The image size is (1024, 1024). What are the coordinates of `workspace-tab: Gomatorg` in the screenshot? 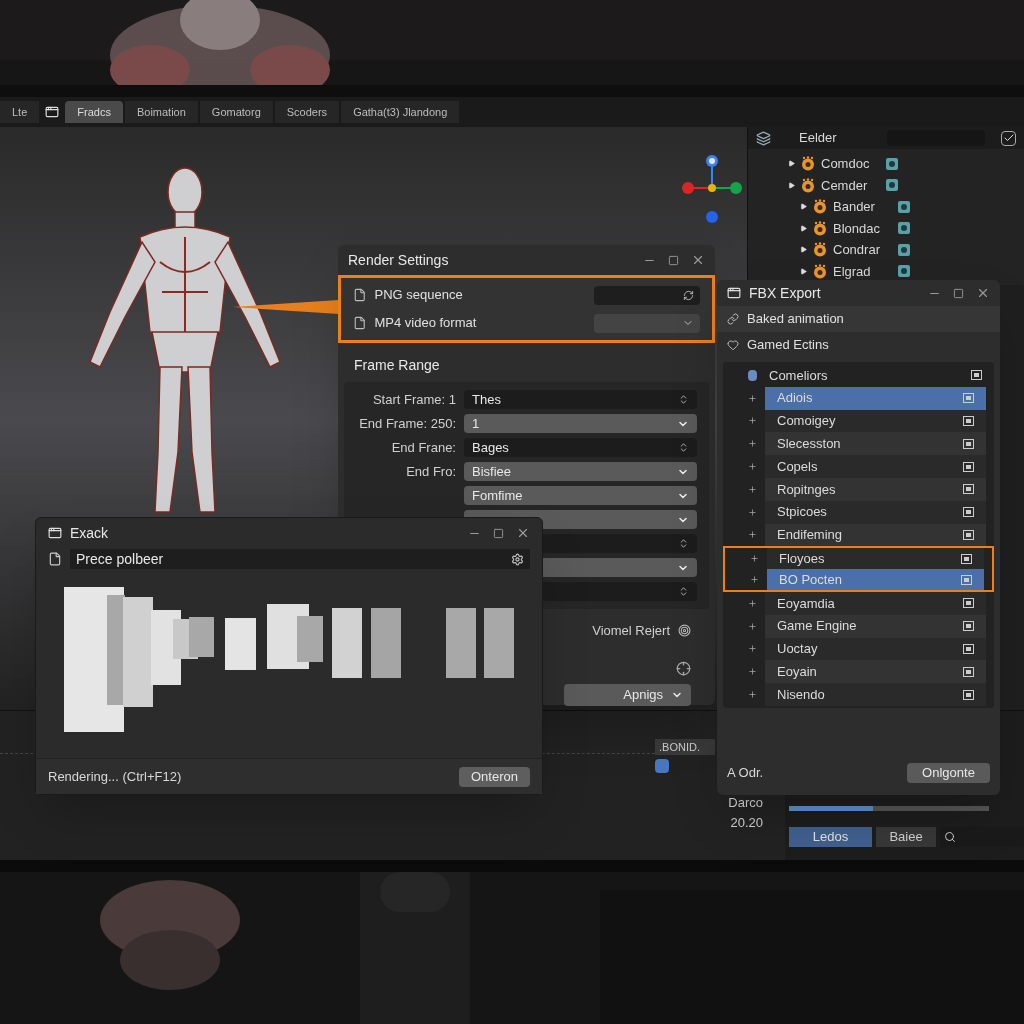 It's located at (236, 112).